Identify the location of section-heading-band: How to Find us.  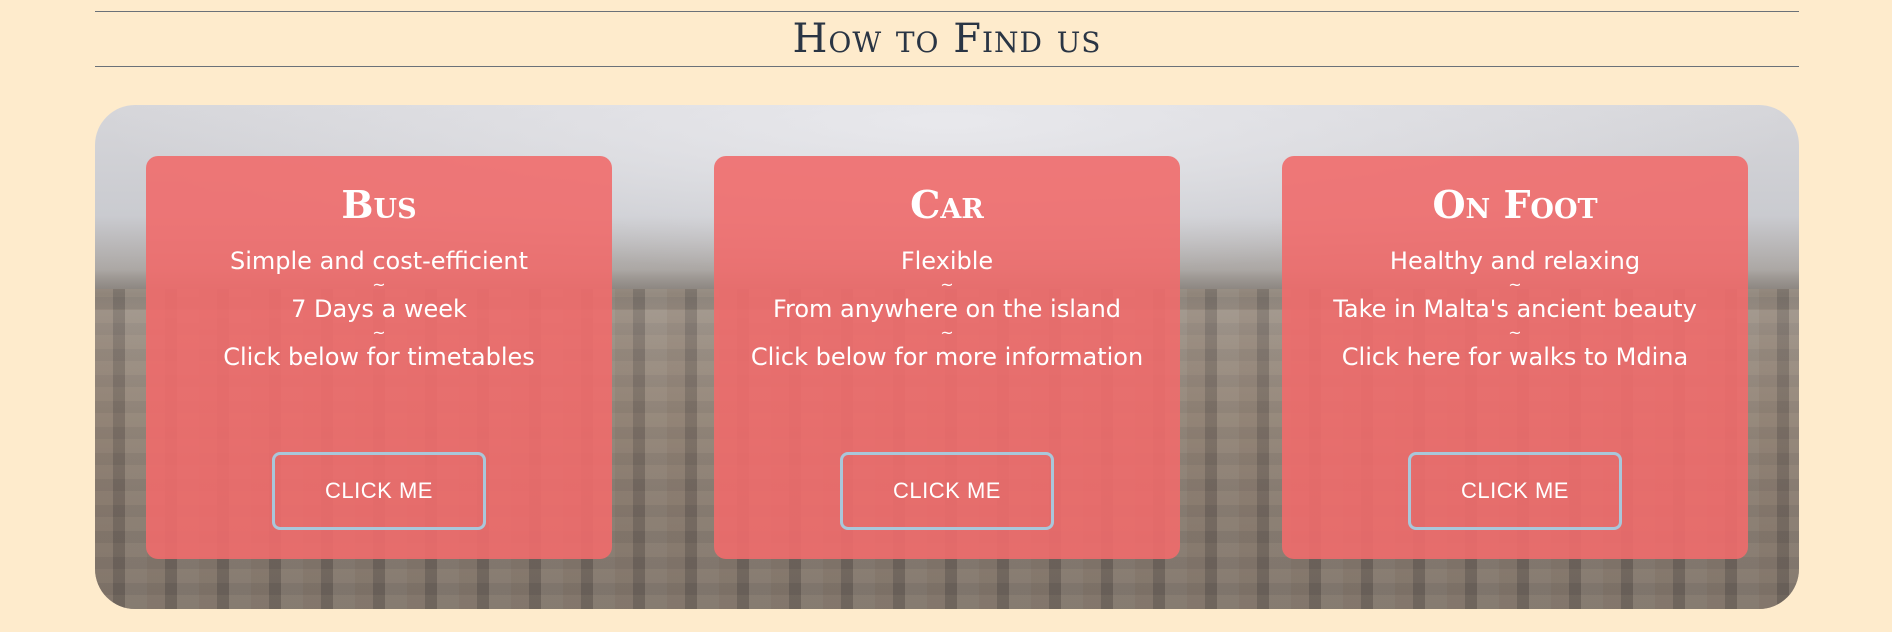
(947, 39).